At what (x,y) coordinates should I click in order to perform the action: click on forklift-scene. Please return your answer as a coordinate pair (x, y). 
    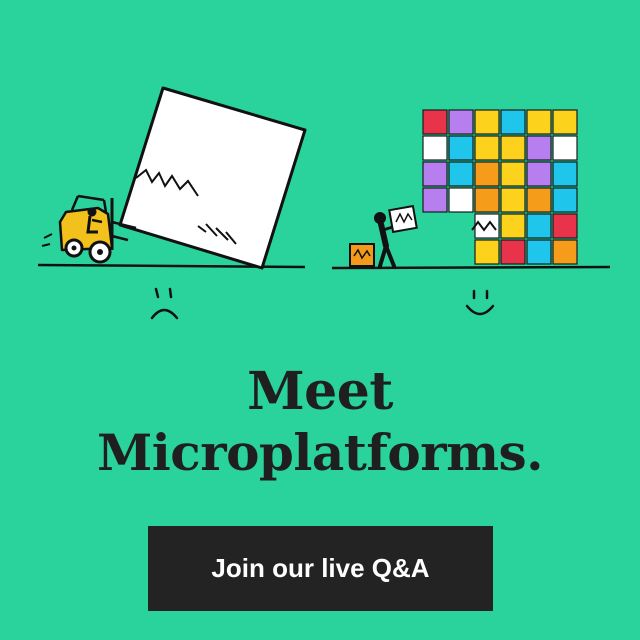
    Looking at the image, I should click on (172, 178).